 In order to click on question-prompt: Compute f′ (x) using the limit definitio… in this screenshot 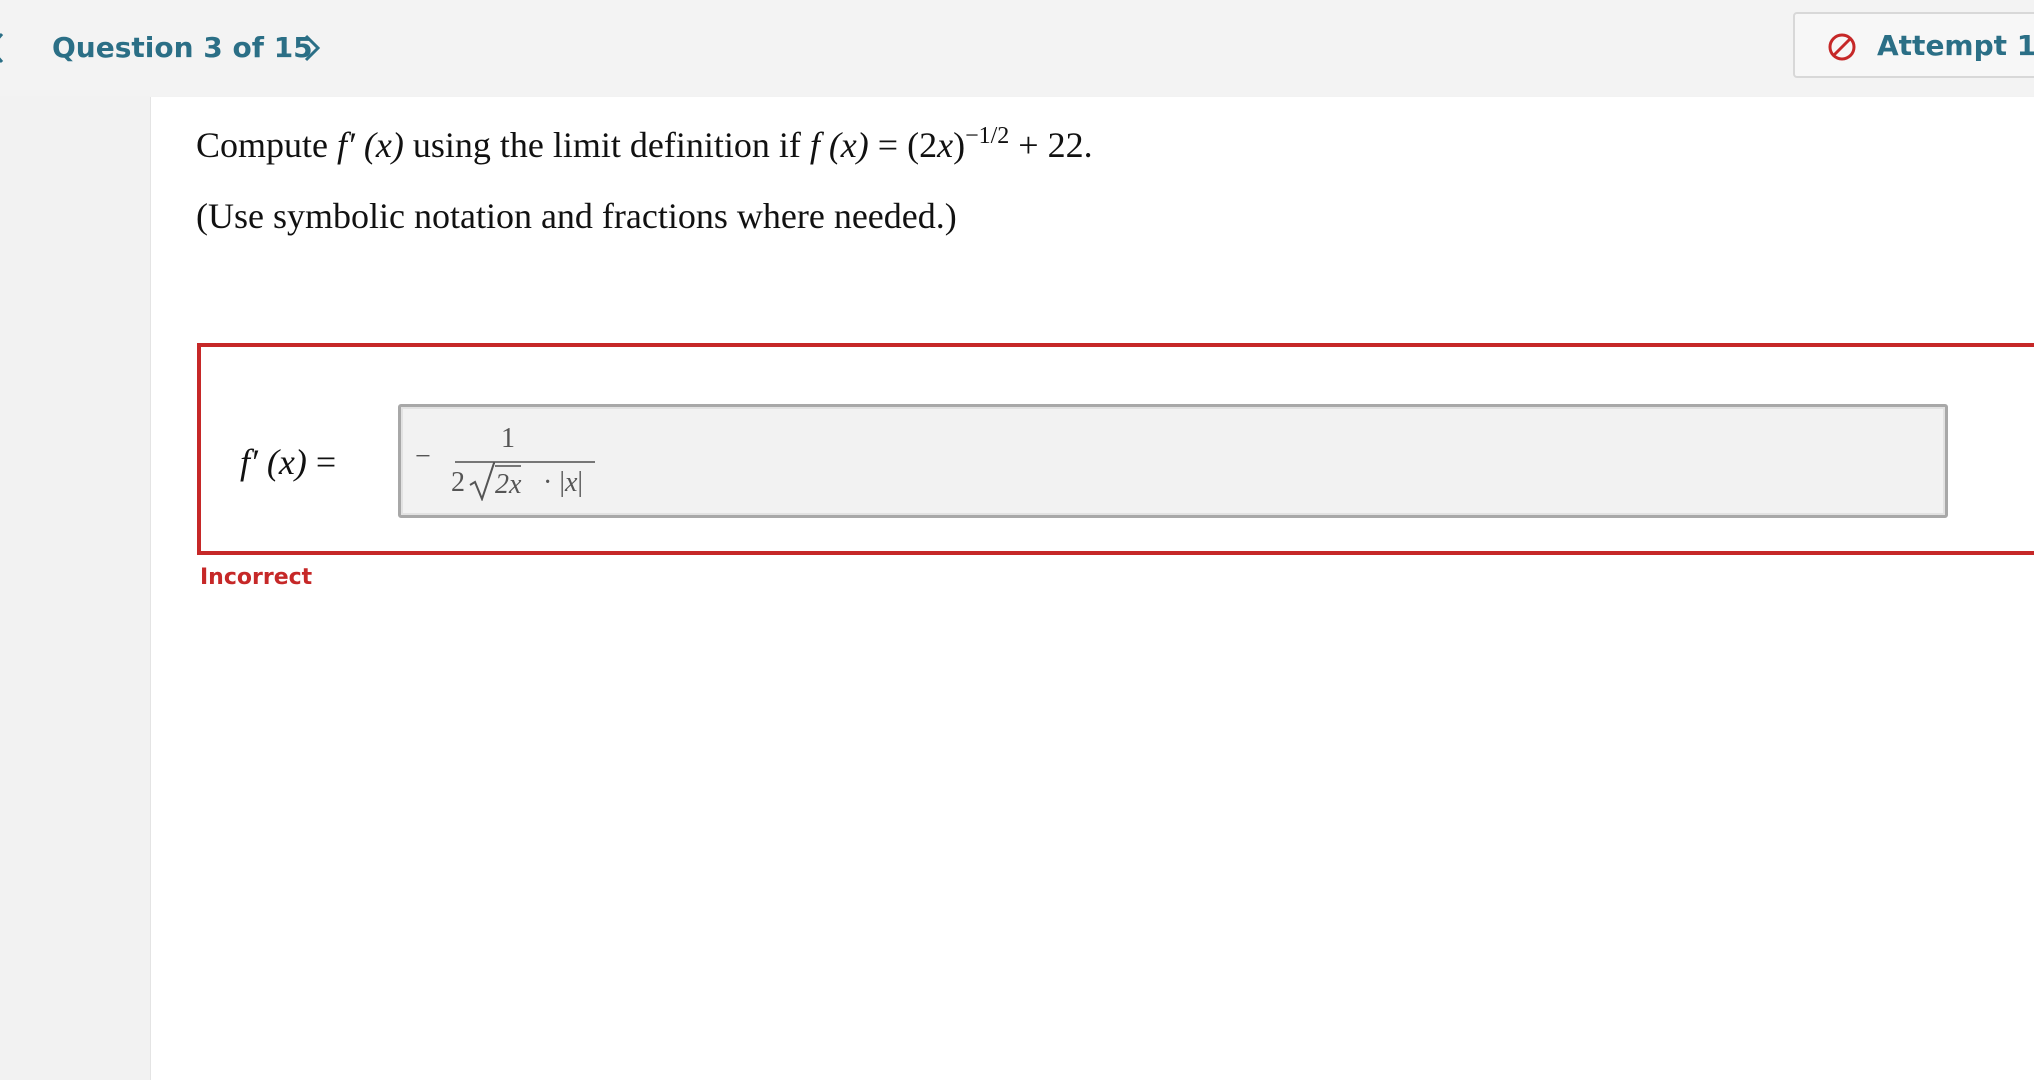, I will do `click(644, 145)`.